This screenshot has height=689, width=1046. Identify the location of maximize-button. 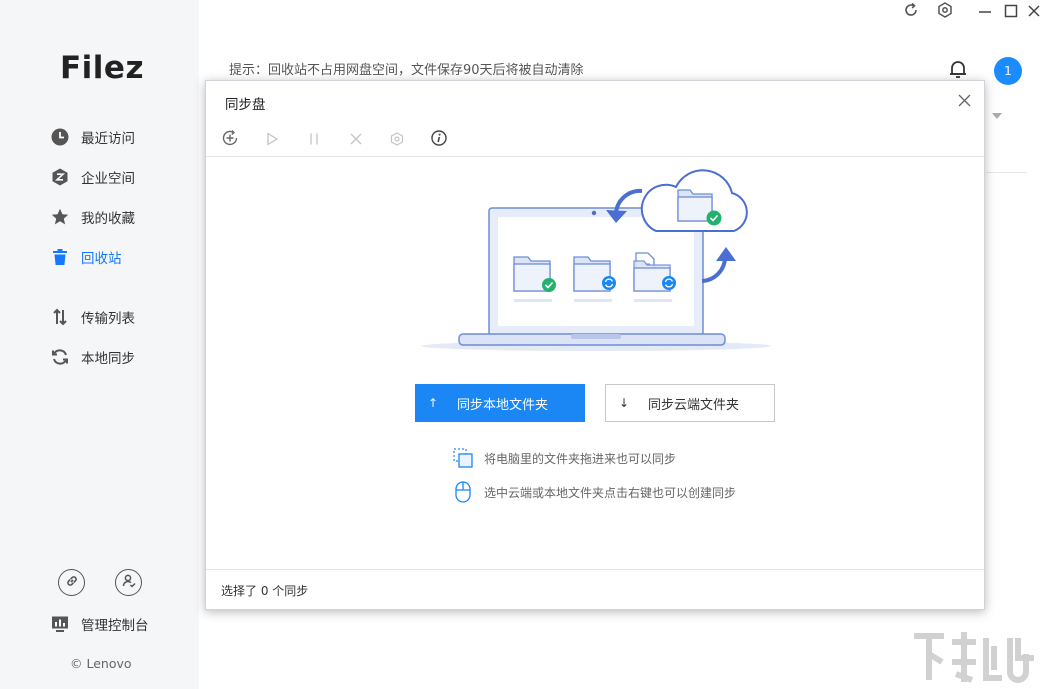
(1011, 12).